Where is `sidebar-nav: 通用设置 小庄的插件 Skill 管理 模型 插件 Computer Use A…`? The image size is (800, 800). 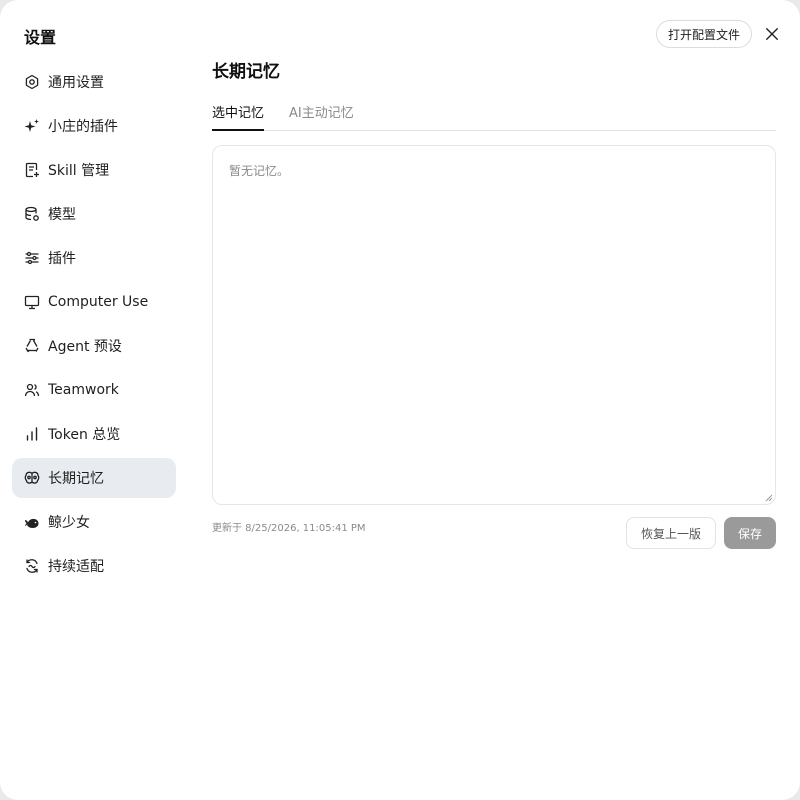
sidebar-nav: 通用设置 小庄的插件 Skill 管理 模型 插件 Computer Use A… is located at coordinates (94, 326).